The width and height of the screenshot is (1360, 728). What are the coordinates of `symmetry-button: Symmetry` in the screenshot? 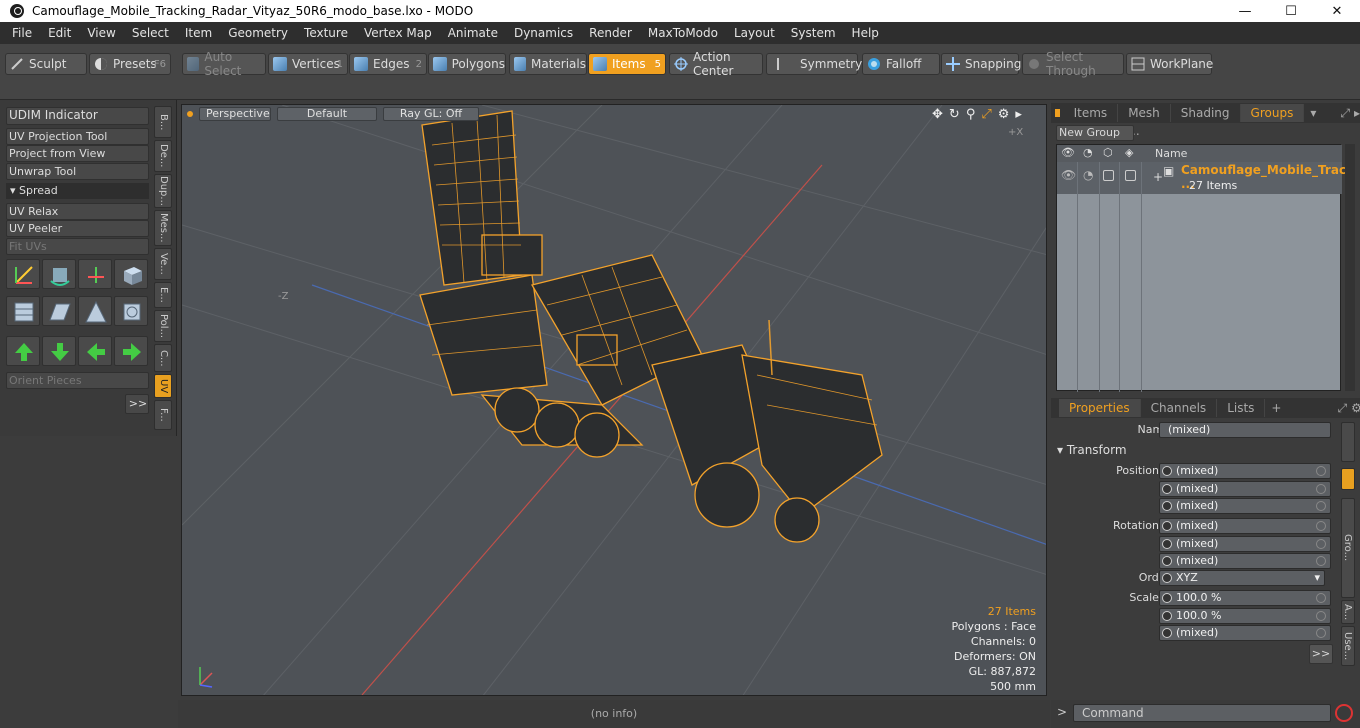 It's located at (814, 64).